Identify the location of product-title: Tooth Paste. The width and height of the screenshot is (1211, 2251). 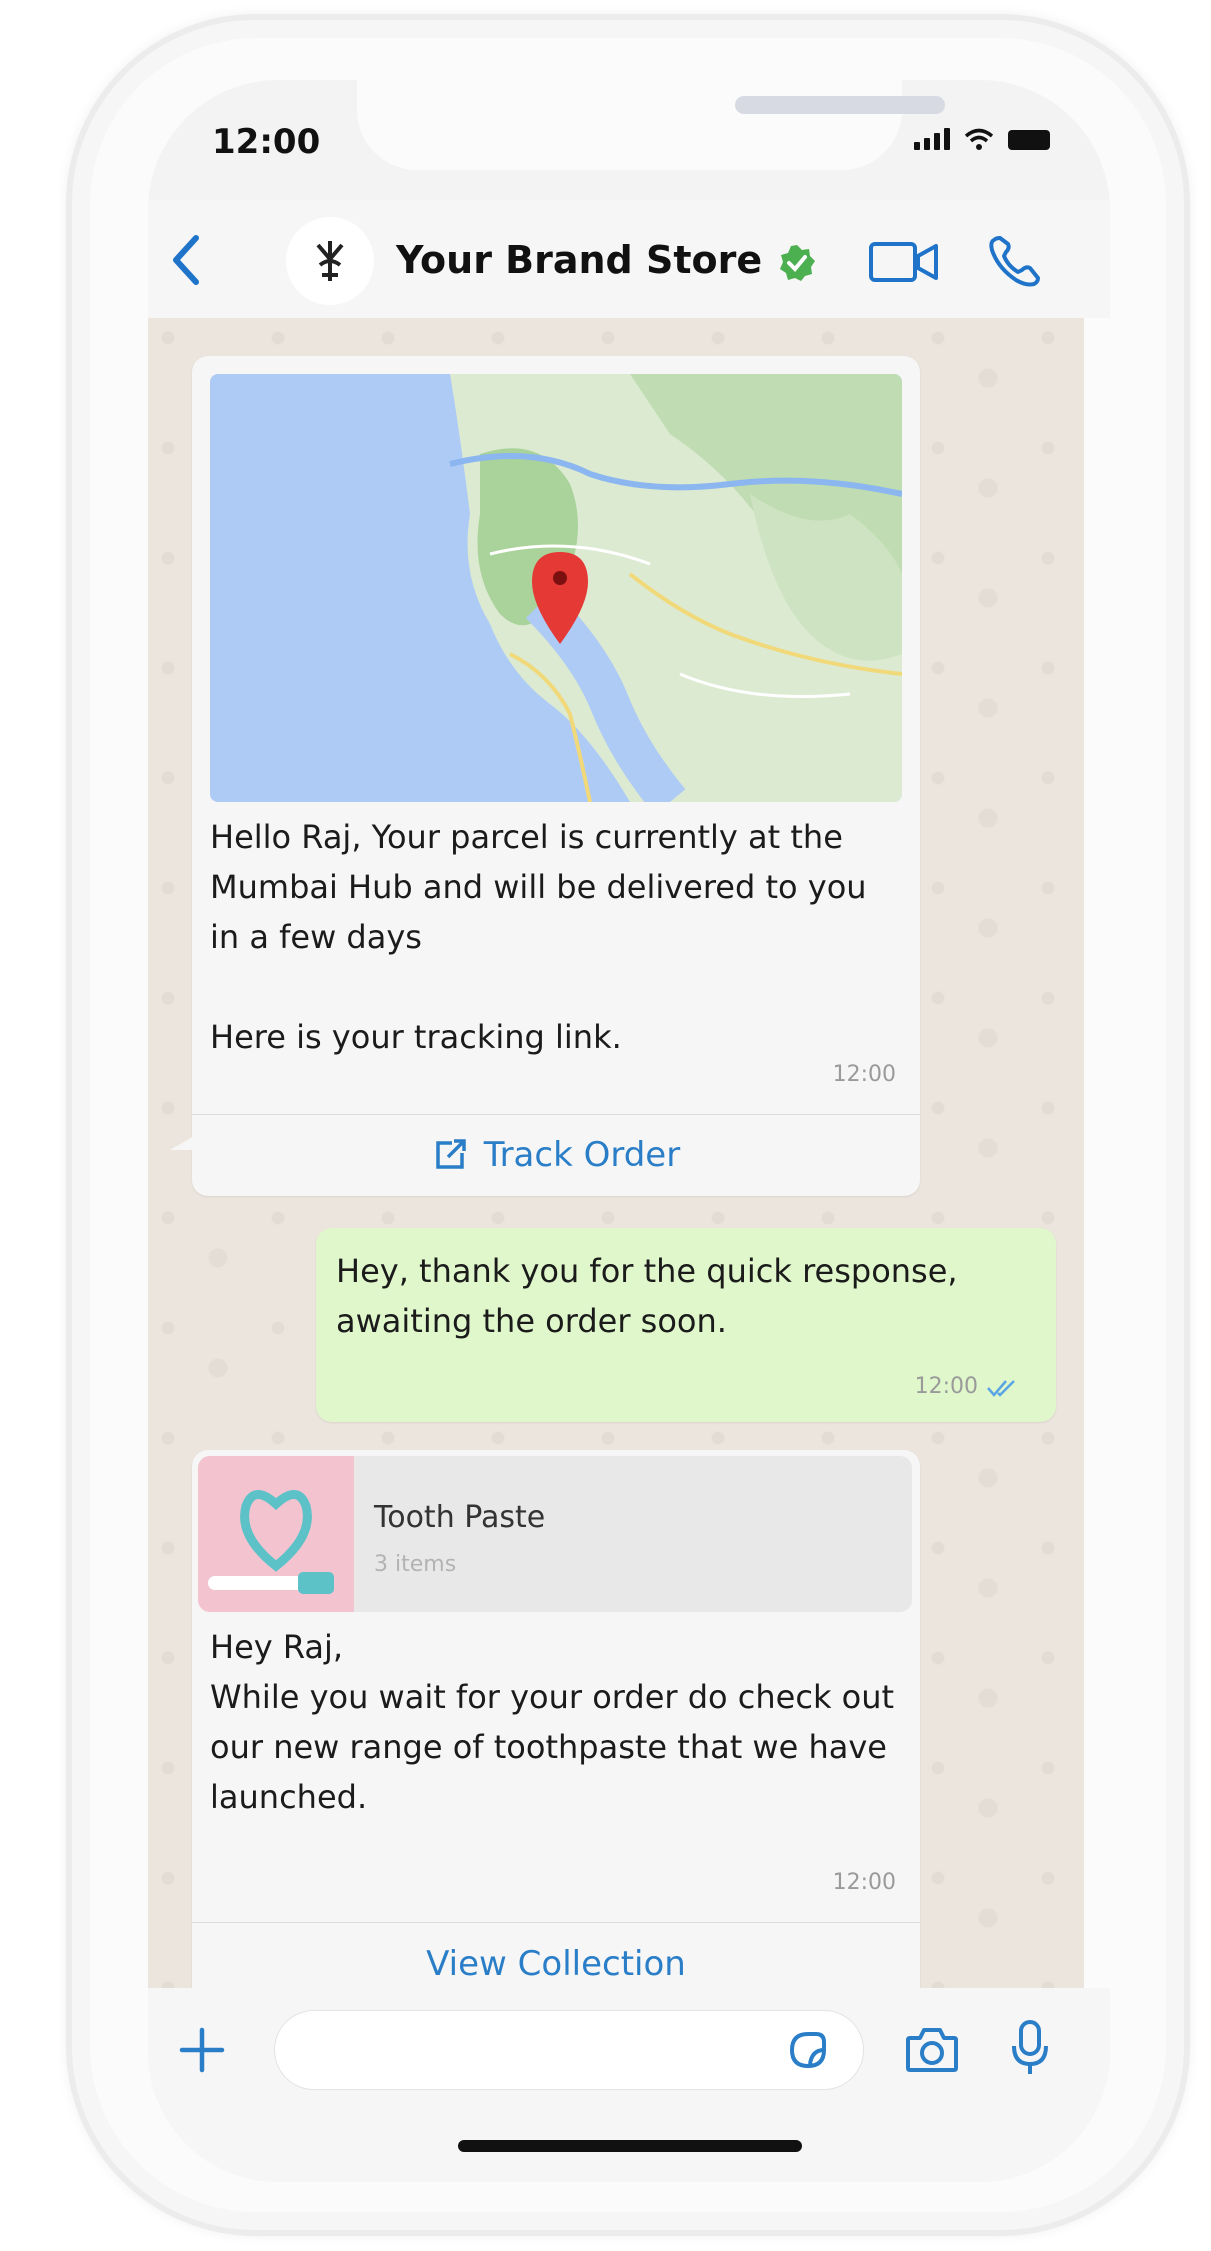
(460, 1517).